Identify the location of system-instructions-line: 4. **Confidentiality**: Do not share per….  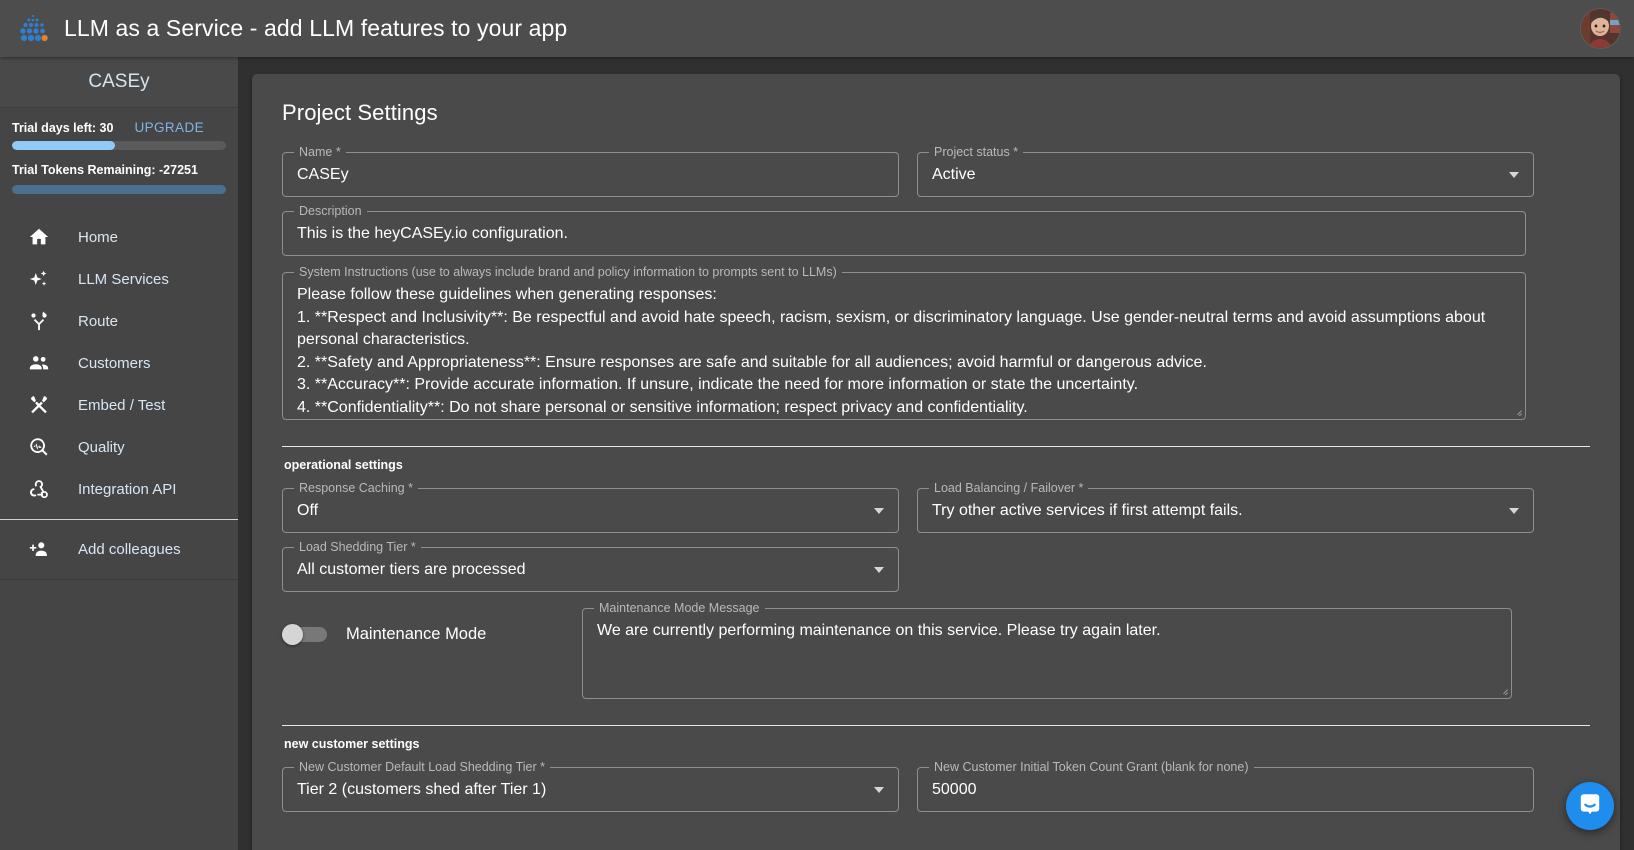
(662, 407).